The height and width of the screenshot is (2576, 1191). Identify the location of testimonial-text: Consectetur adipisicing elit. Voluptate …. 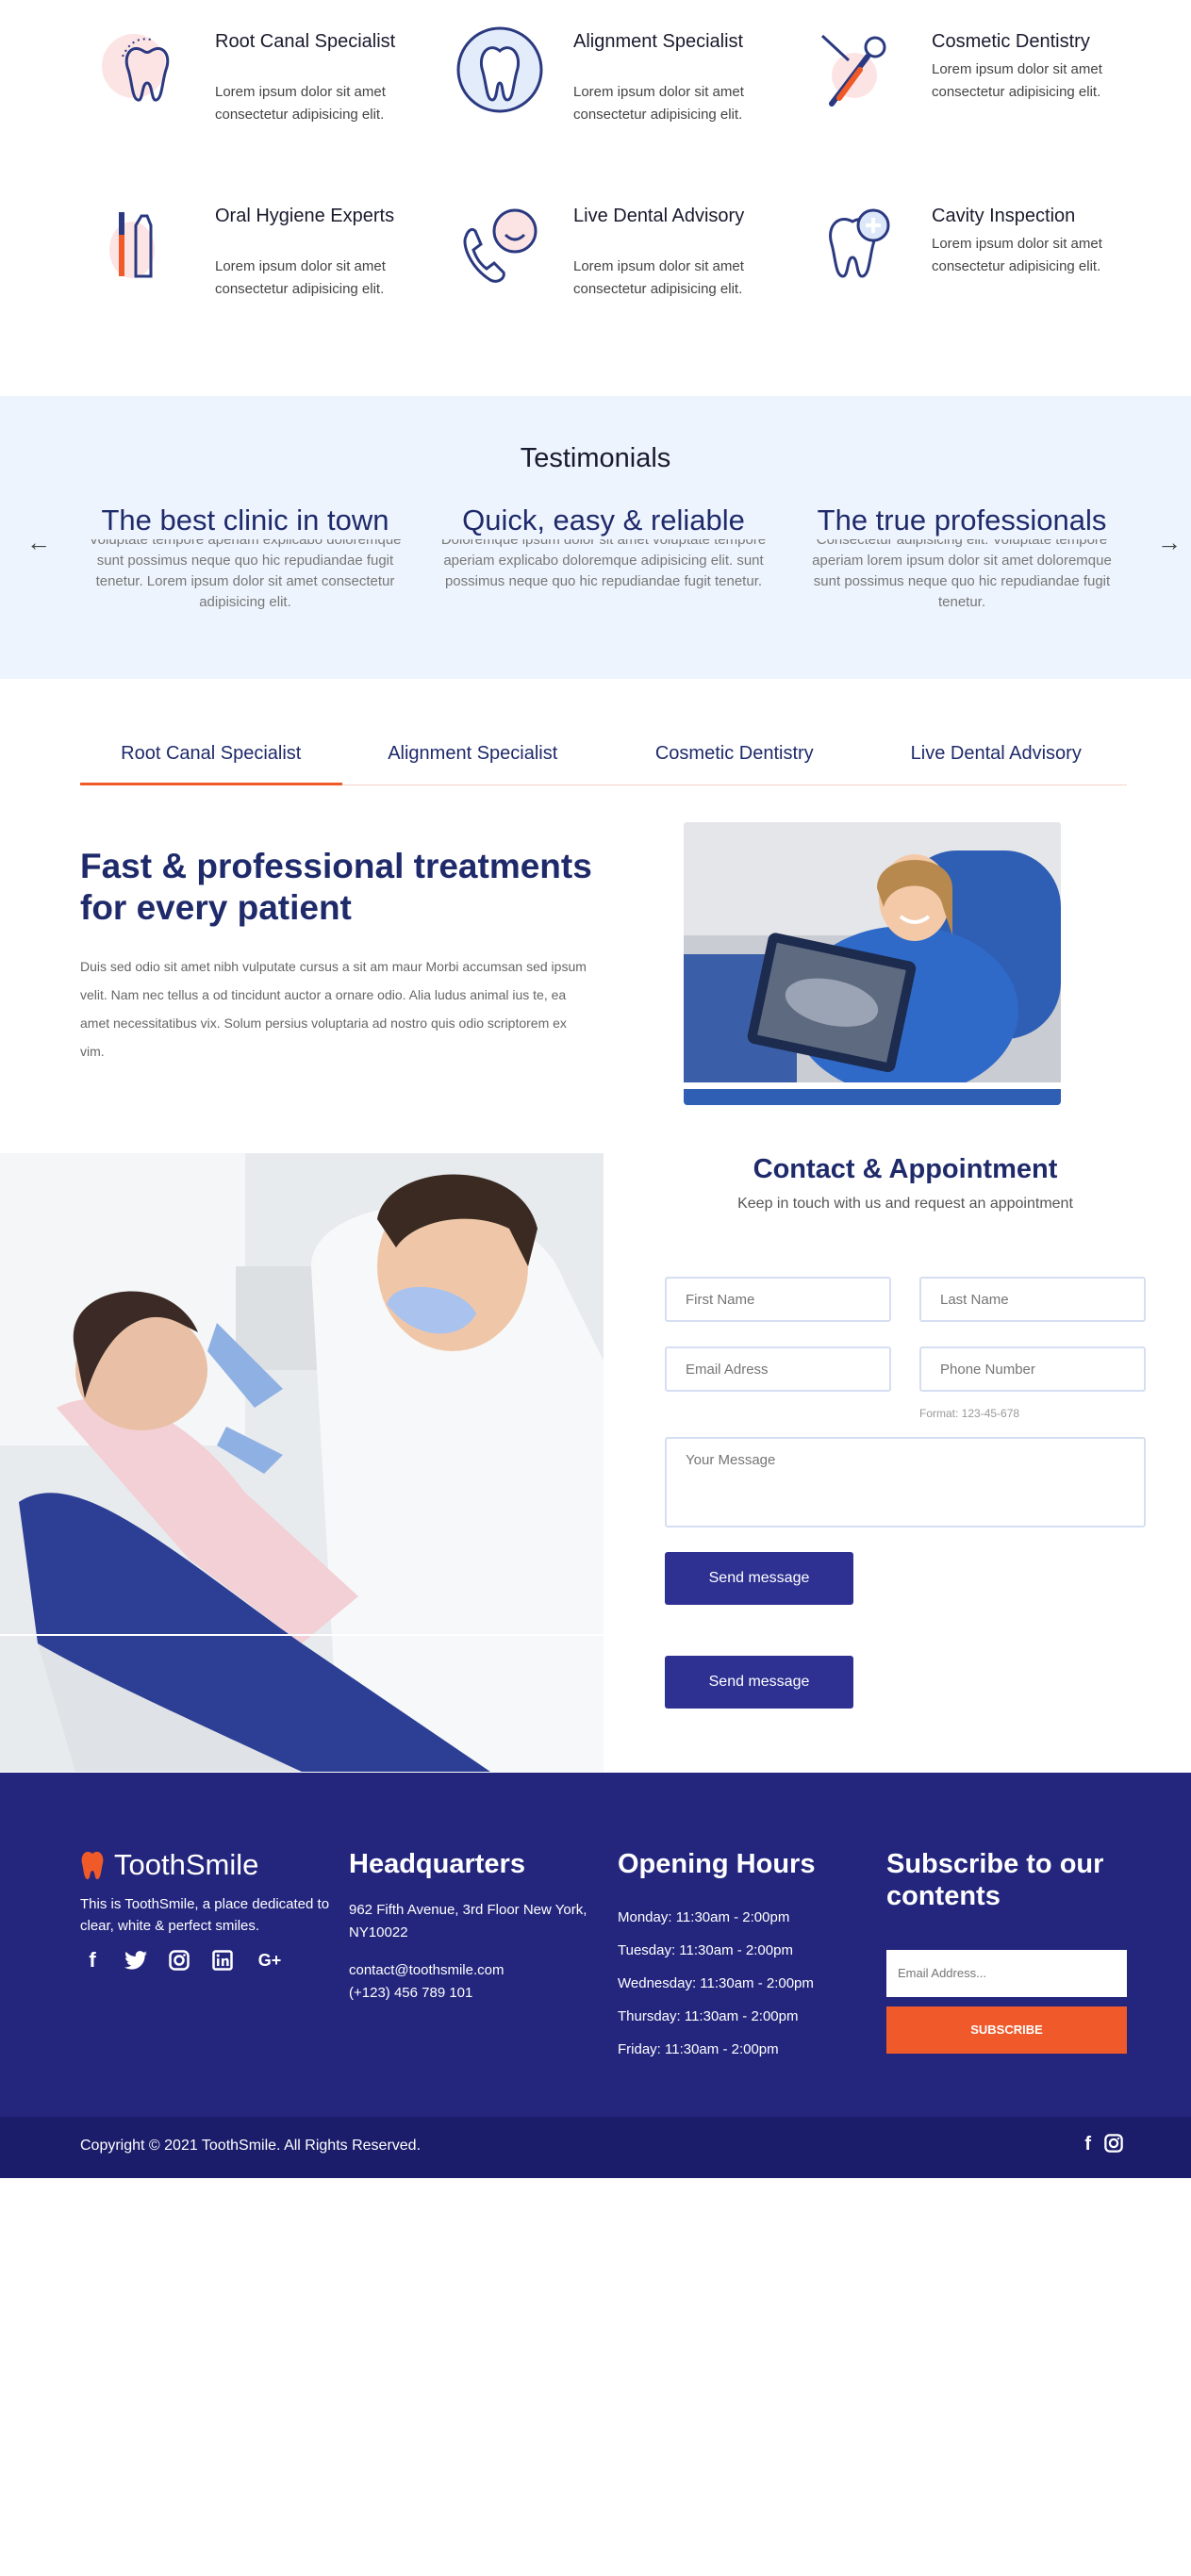
(962, 574).